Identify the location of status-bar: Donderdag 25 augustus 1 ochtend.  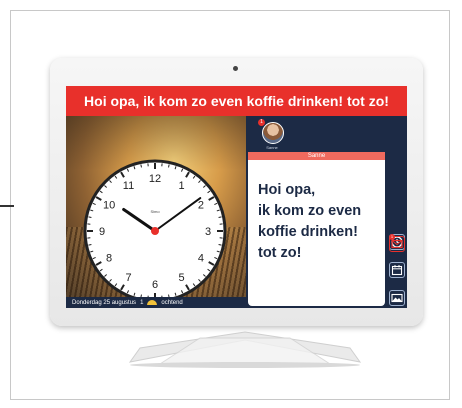
(156, 302).